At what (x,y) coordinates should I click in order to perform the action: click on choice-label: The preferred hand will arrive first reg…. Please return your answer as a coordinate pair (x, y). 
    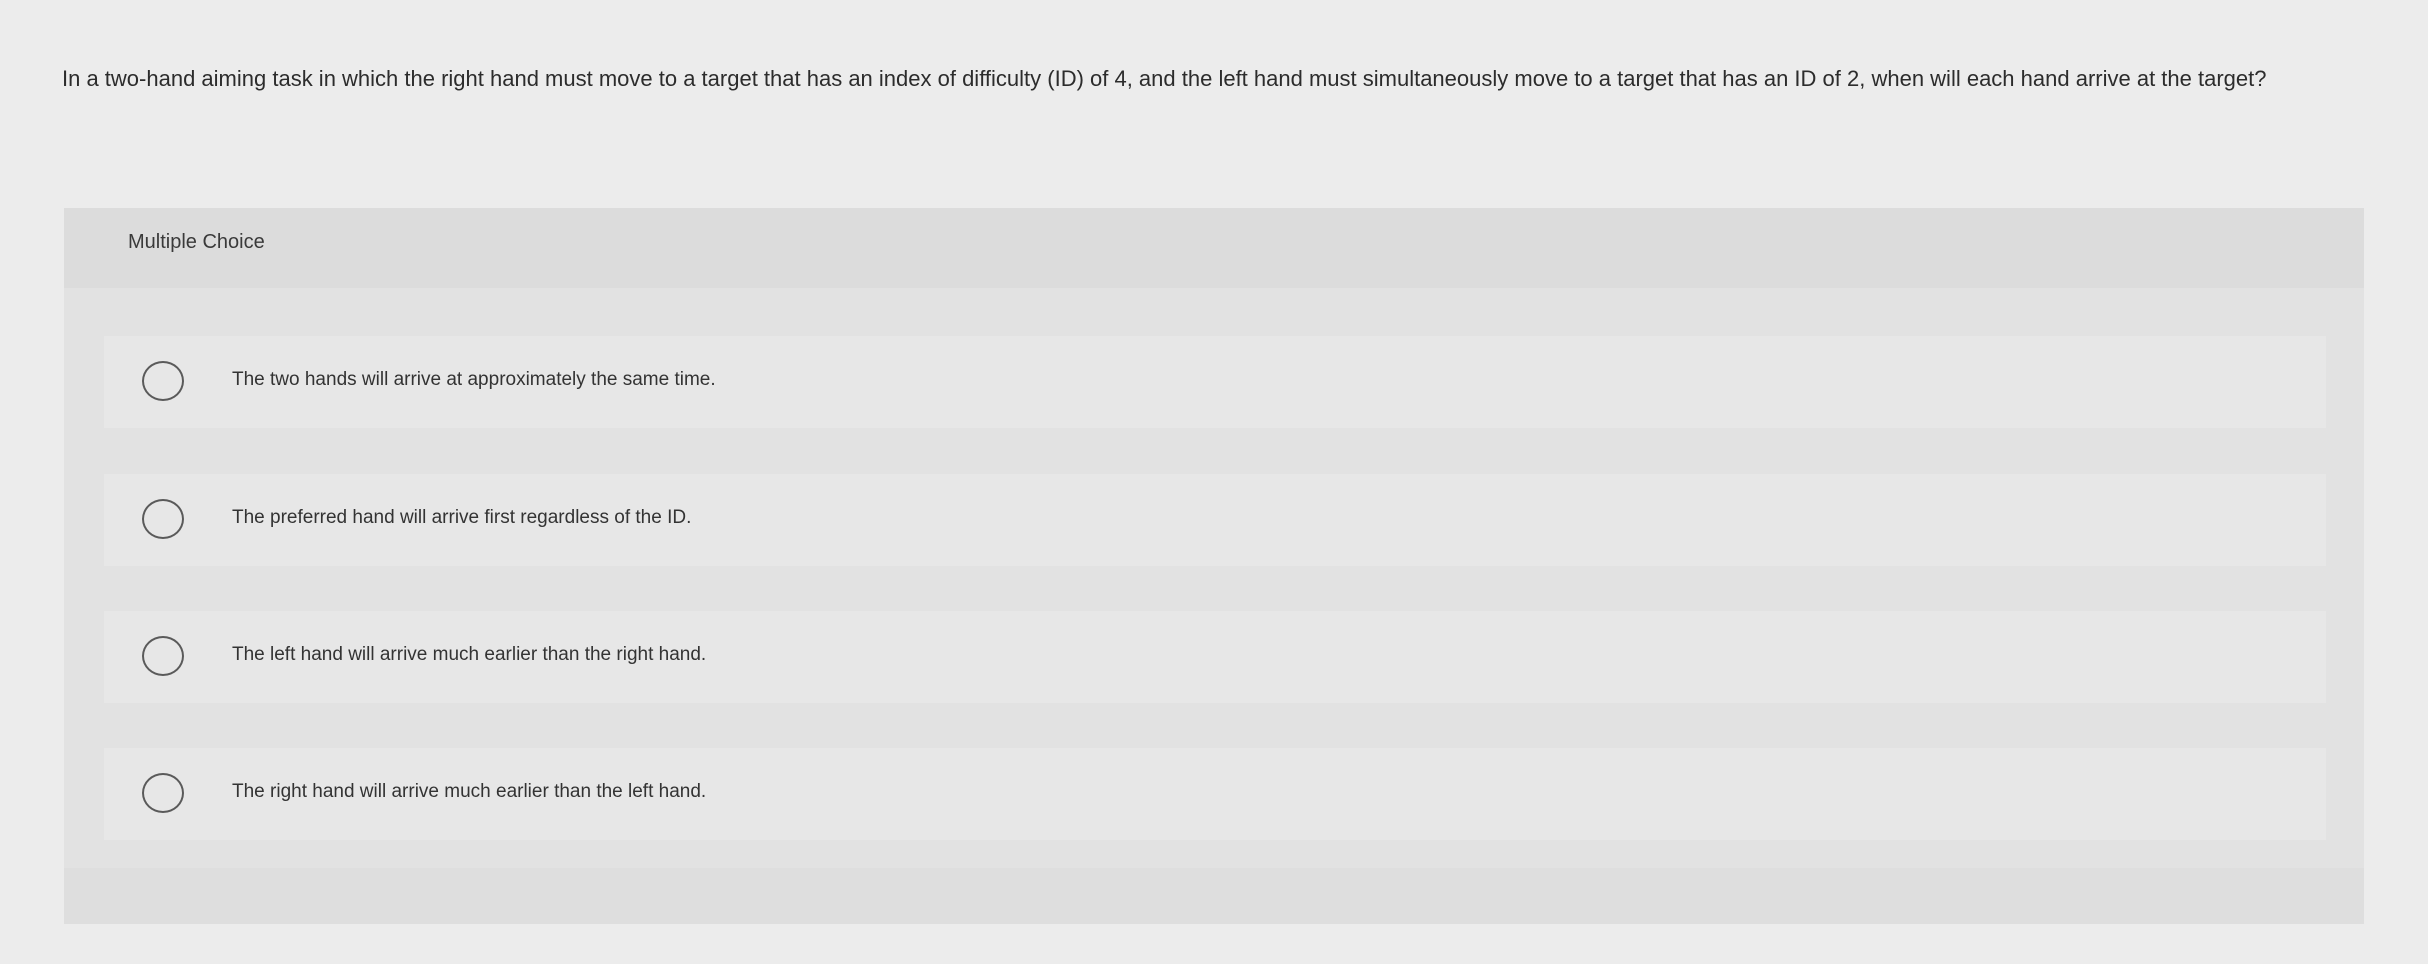
    Looking at the image, I should click on (462, 517).